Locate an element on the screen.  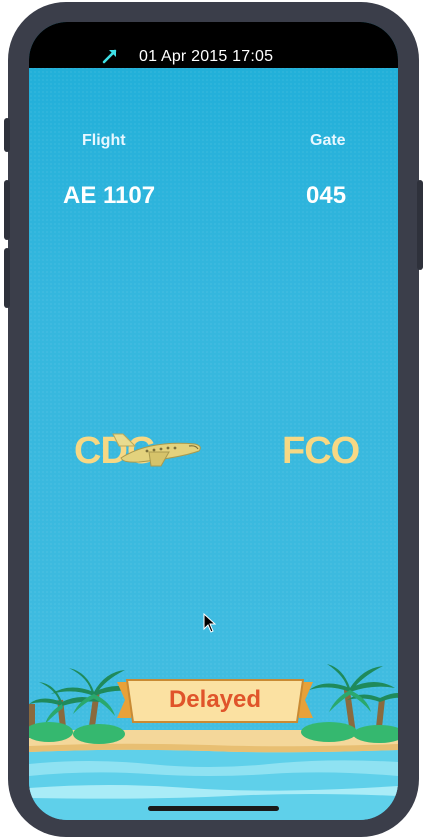
mute-switch is located at coordinates (7, 135).